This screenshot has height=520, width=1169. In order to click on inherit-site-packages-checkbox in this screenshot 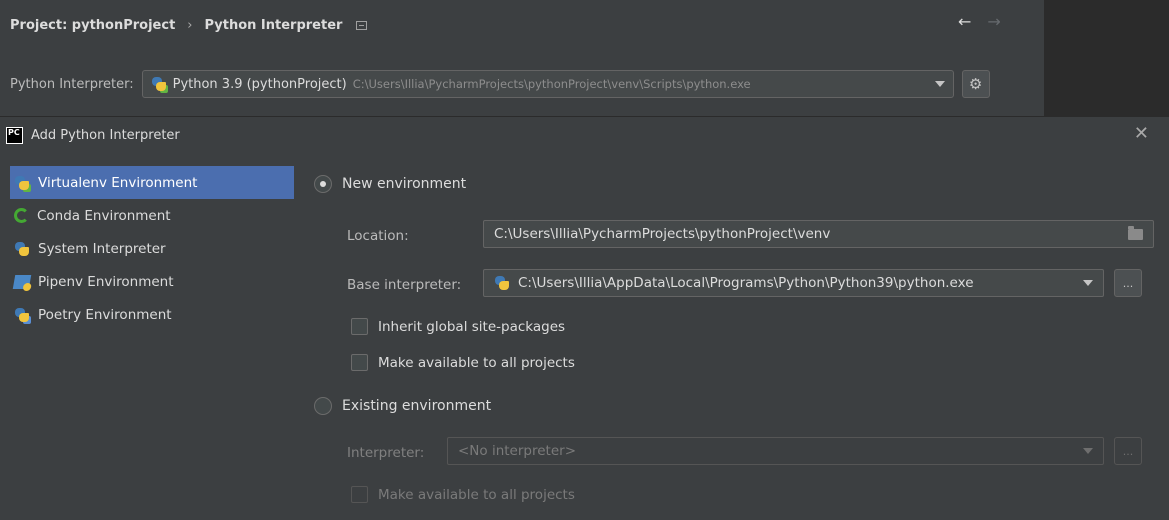, I will do `click(359, 326)`.